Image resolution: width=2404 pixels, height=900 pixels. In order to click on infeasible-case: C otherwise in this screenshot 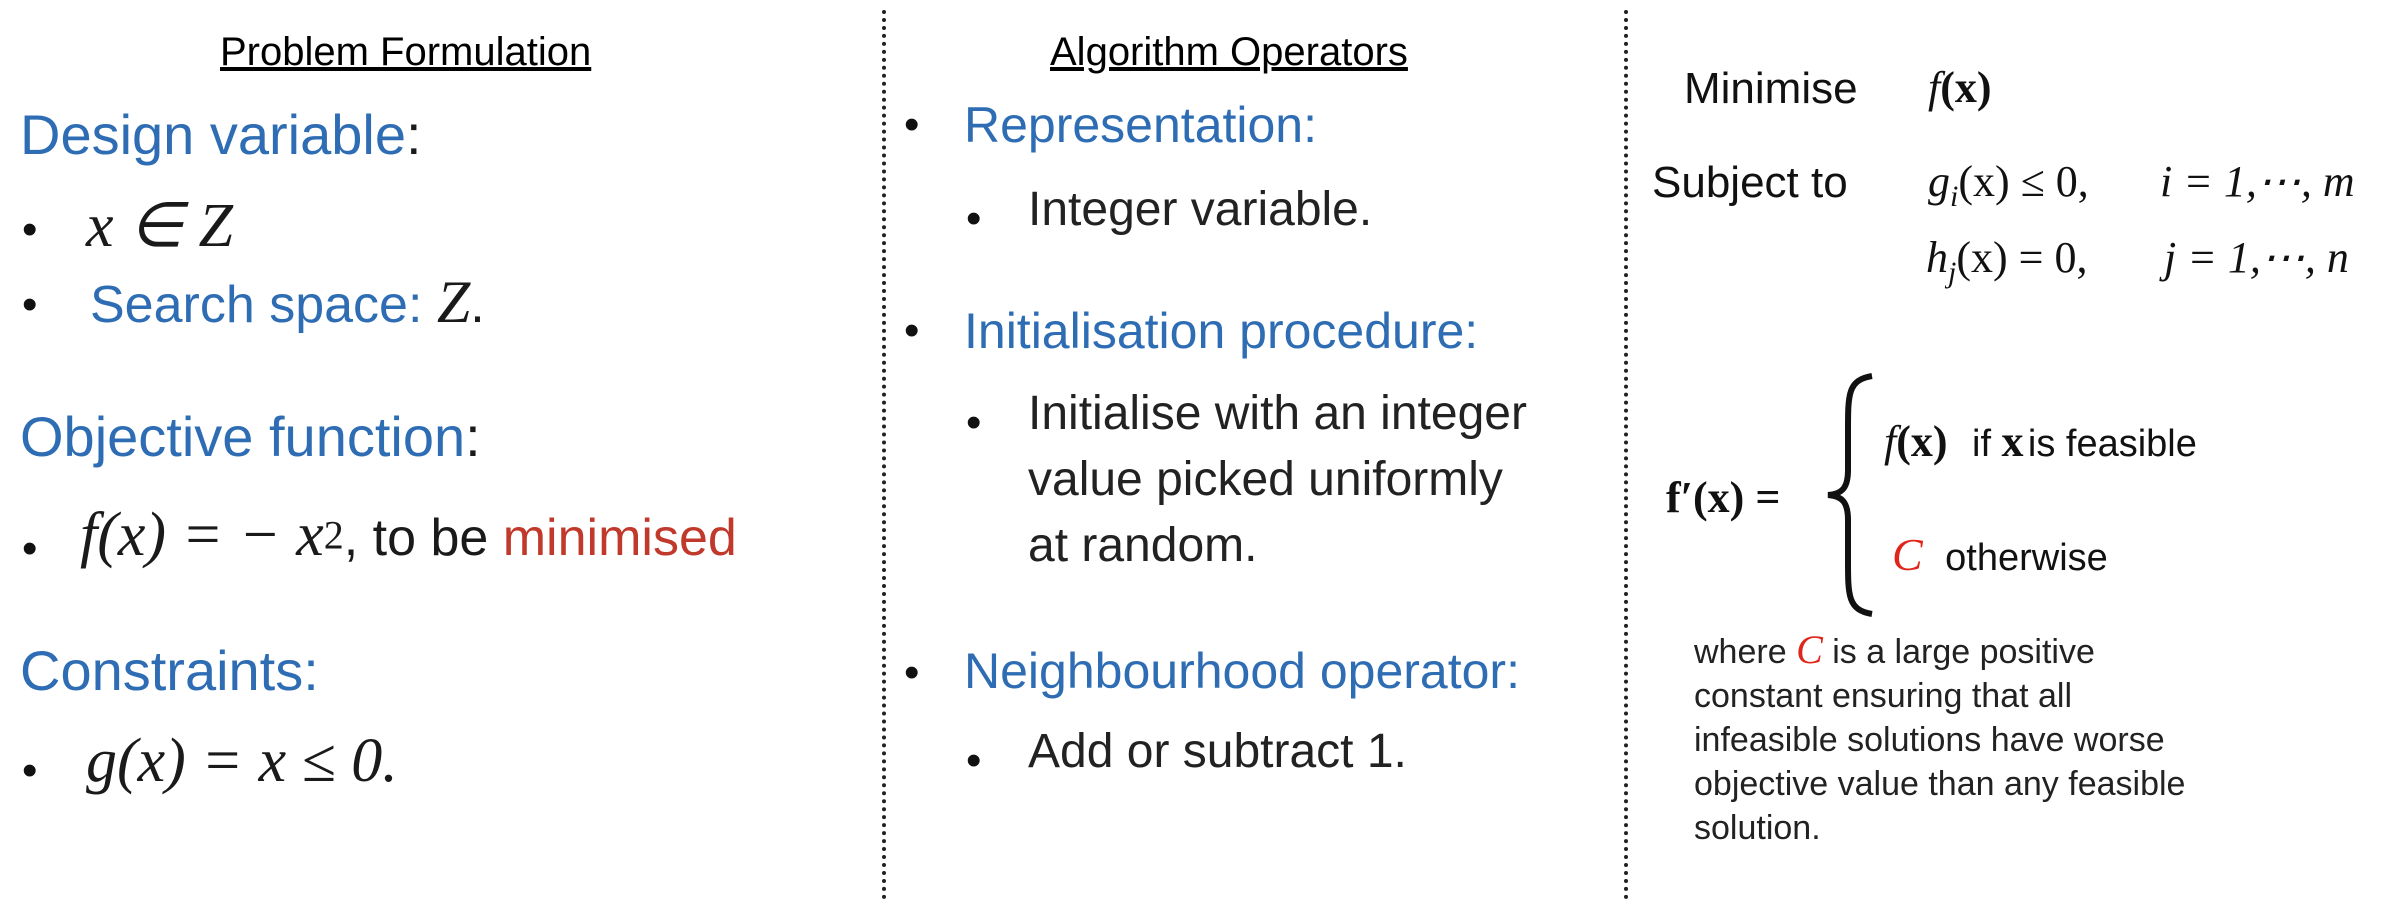, I will do `click(2000, 554)`.